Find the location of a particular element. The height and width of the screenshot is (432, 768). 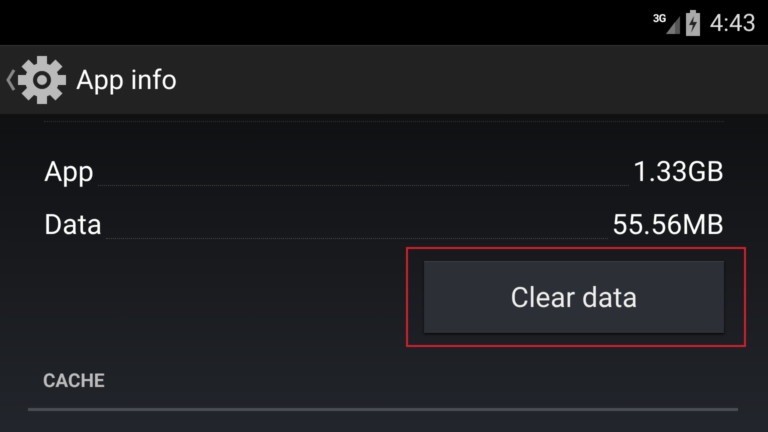

storage-value: 55.56MB is located at coordinates (668, 225).